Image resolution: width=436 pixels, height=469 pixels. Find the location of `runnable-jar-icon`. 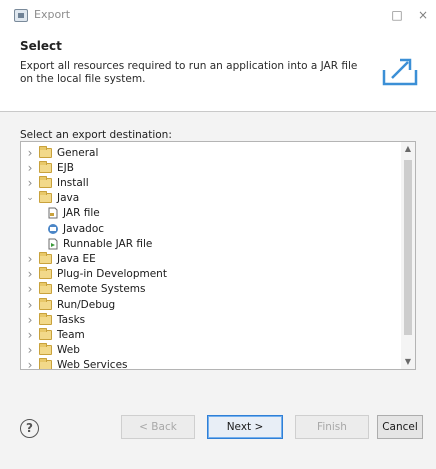

runnable-jar-icon is located at coordinates (53, 244).